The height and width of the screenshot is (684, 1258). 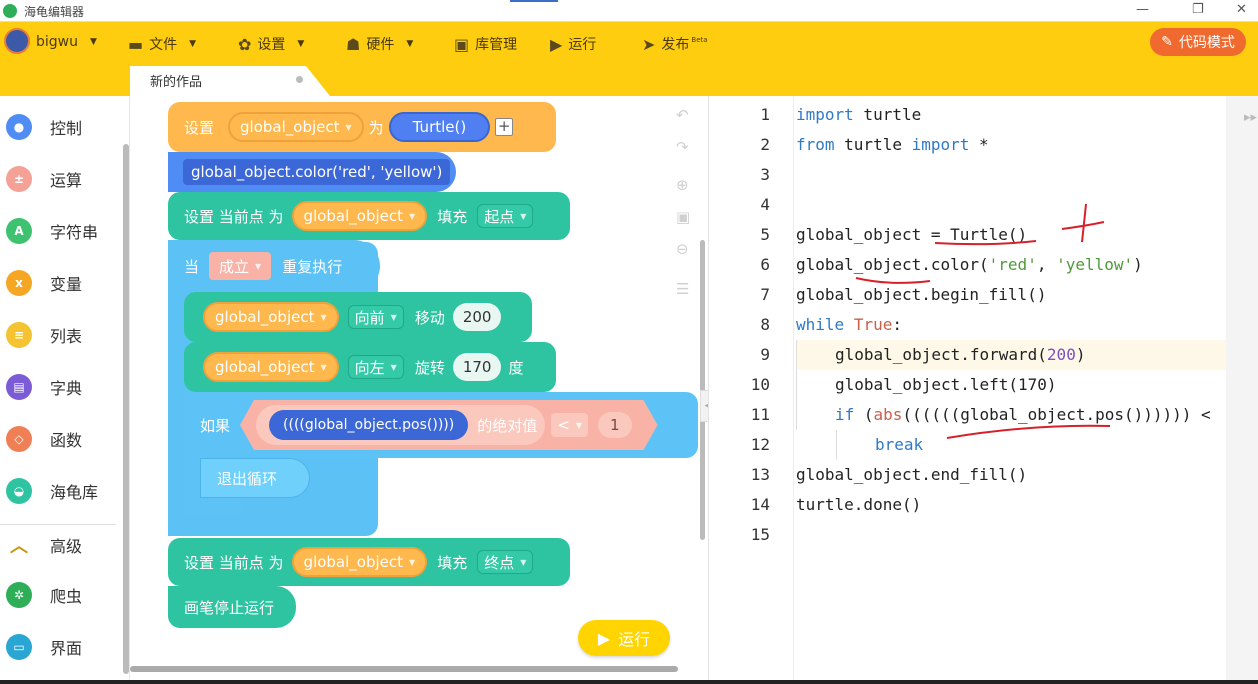 I want to click on taskbar-edge, so click(x=629, y=682).